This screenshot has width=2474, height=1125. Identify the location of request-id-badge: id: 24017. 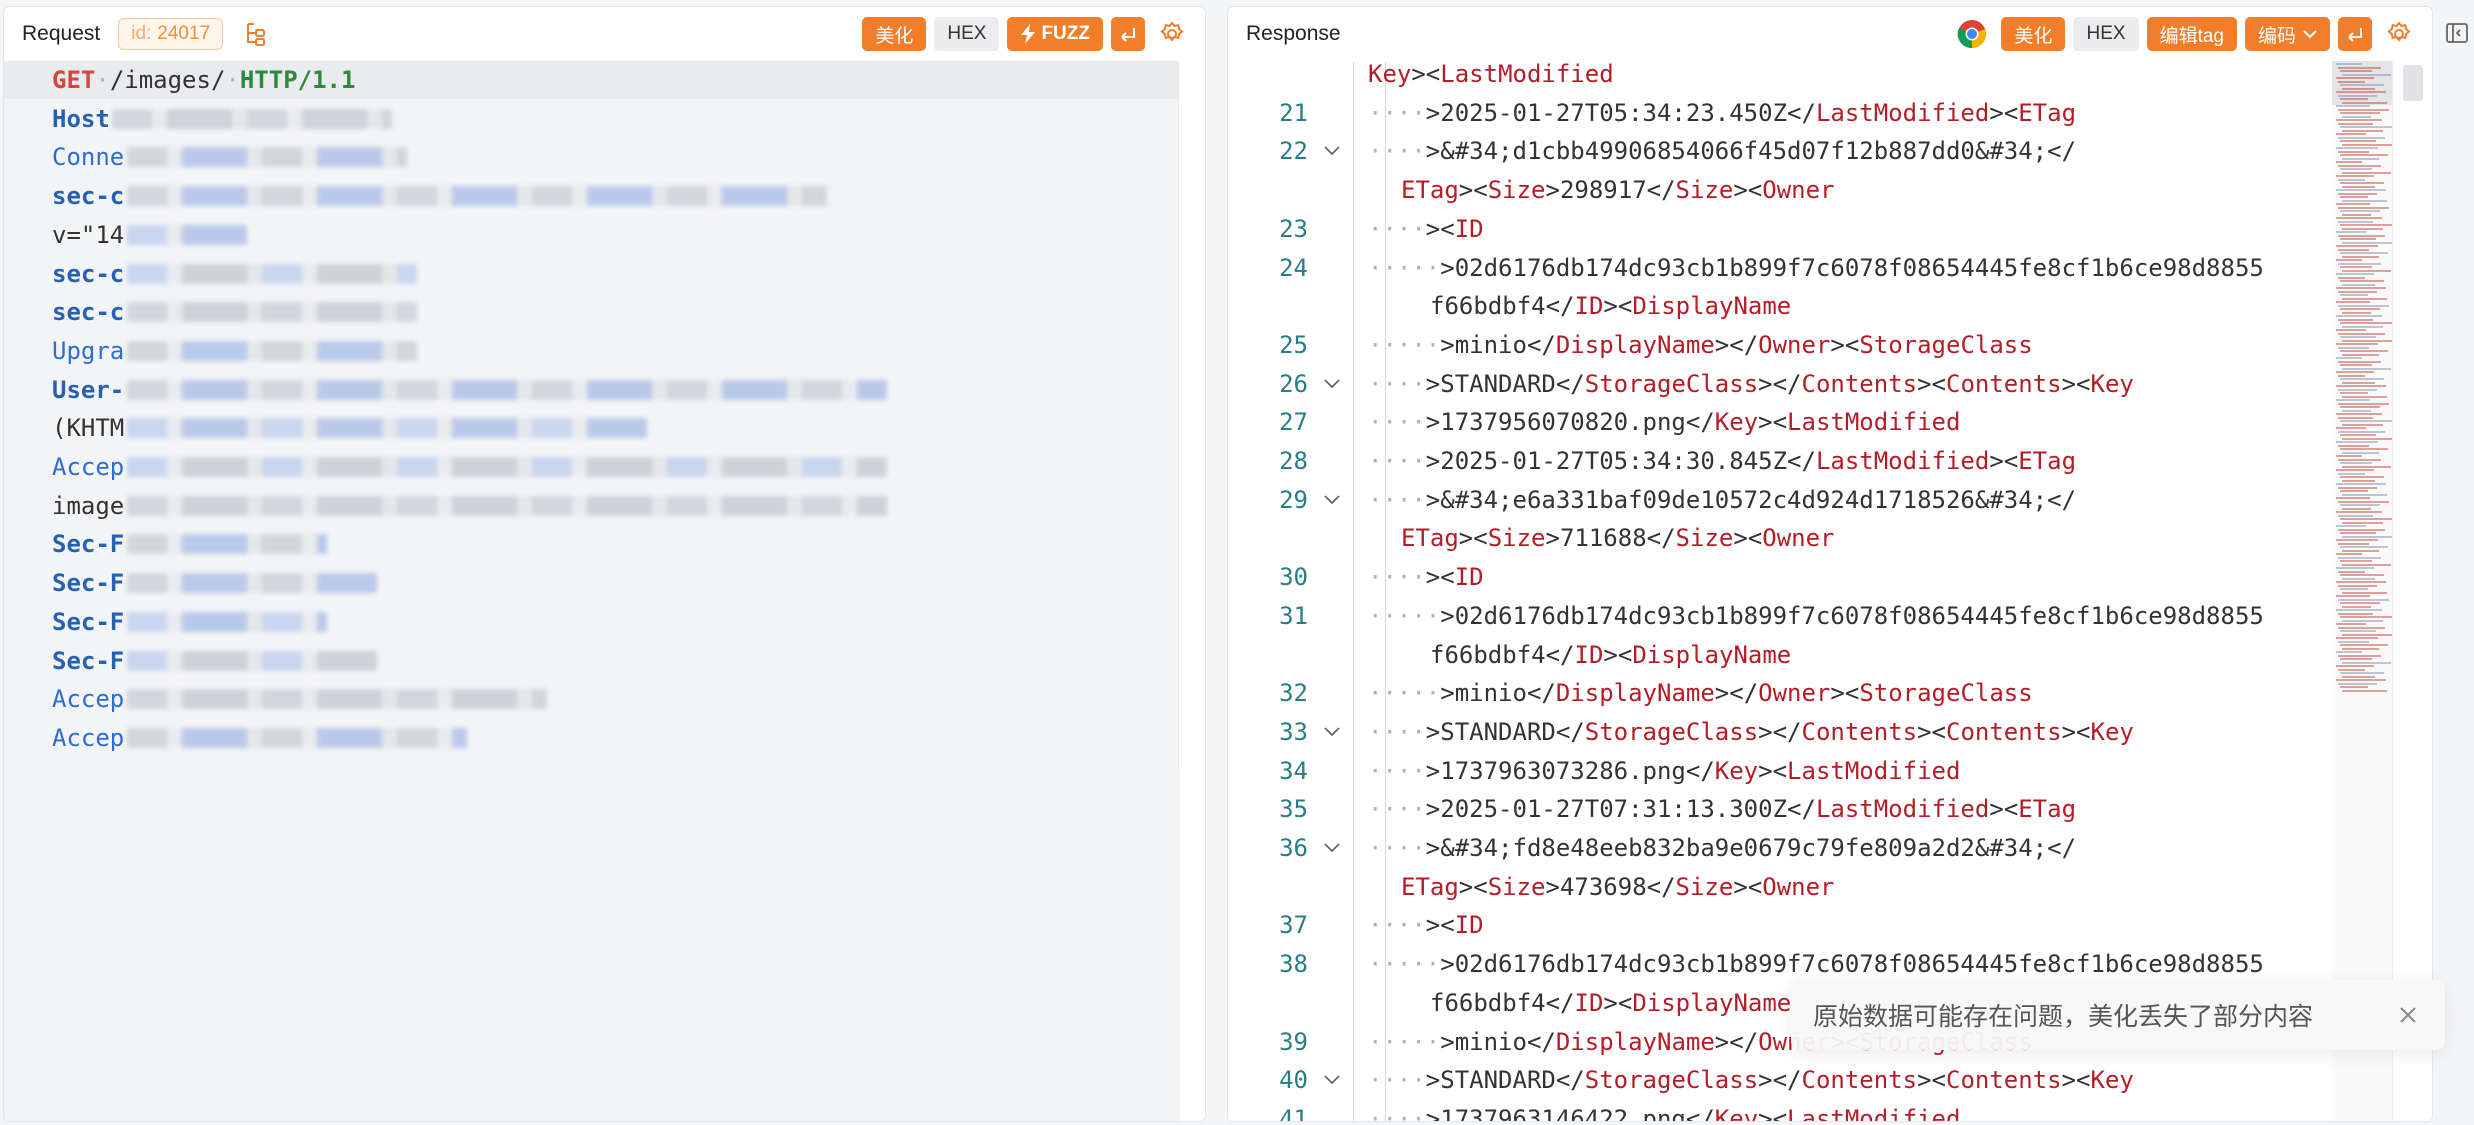
(171, 34).